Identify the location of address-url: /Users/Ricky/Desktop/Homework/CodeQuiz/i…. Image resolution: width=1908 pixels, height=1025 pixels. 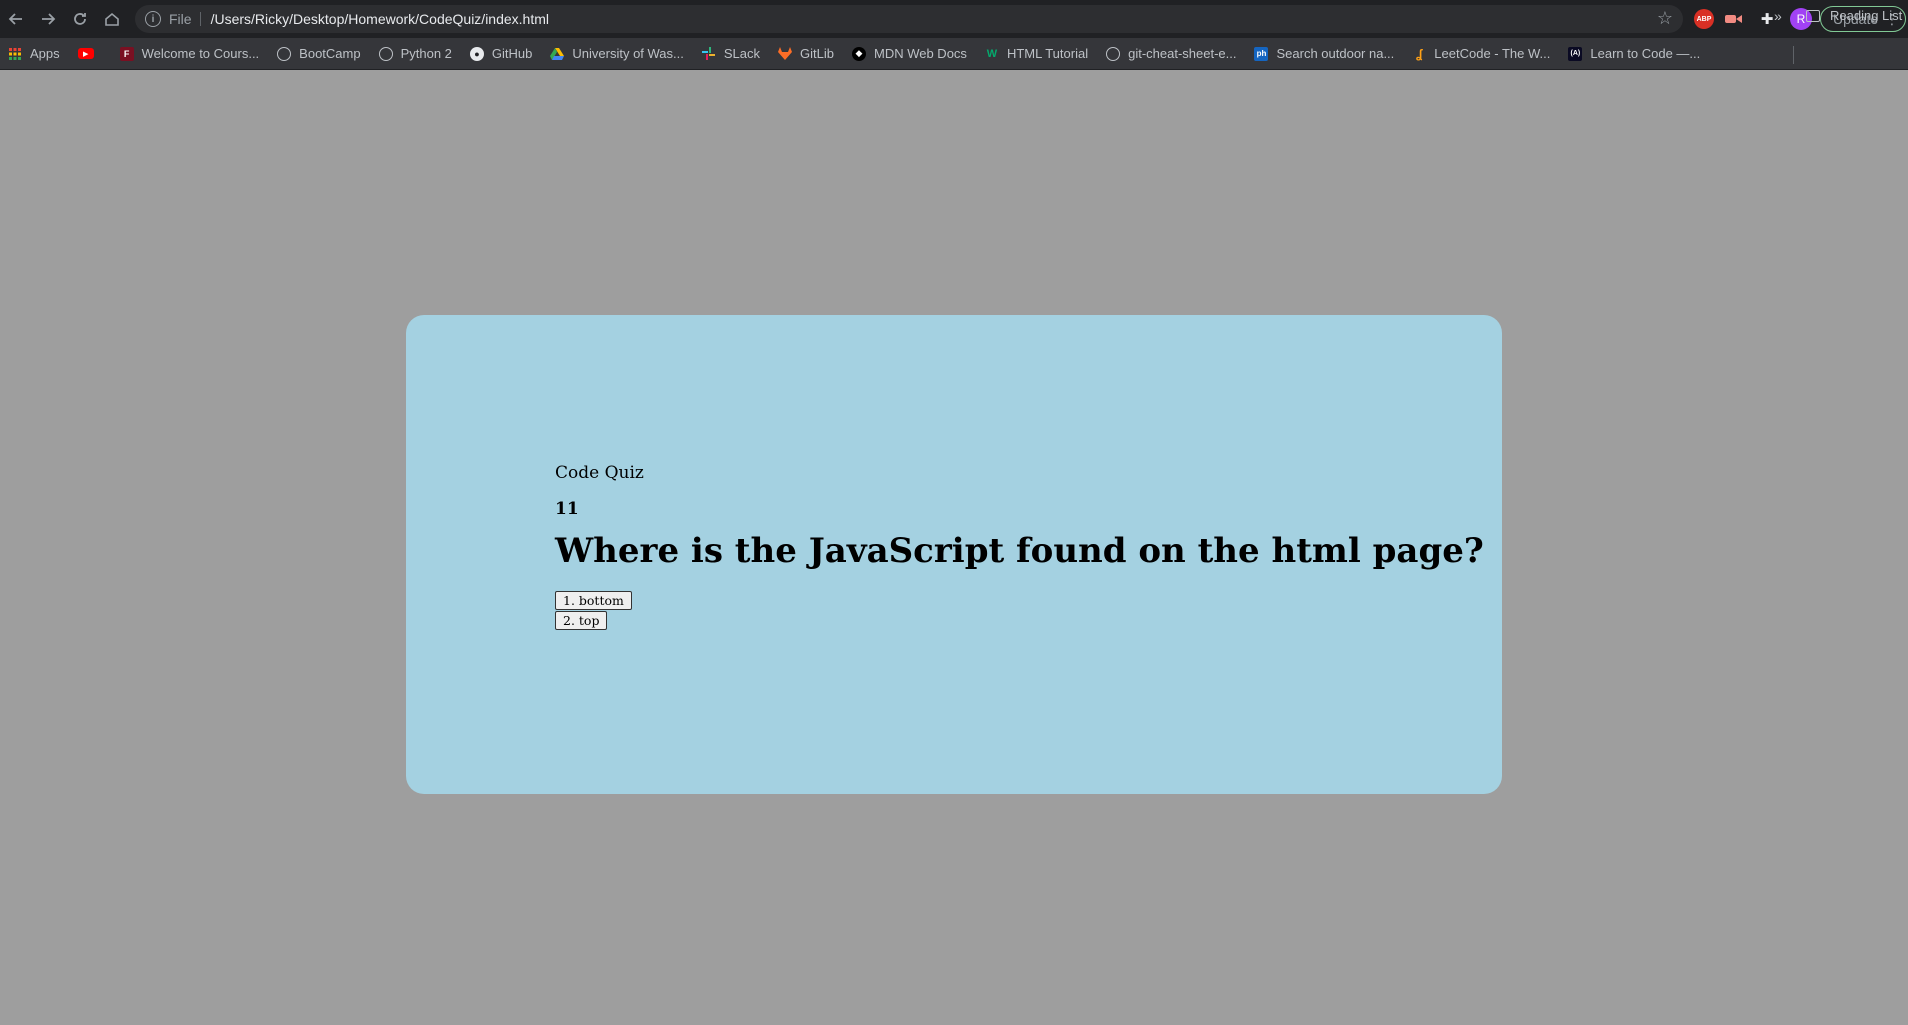
(380, 19).